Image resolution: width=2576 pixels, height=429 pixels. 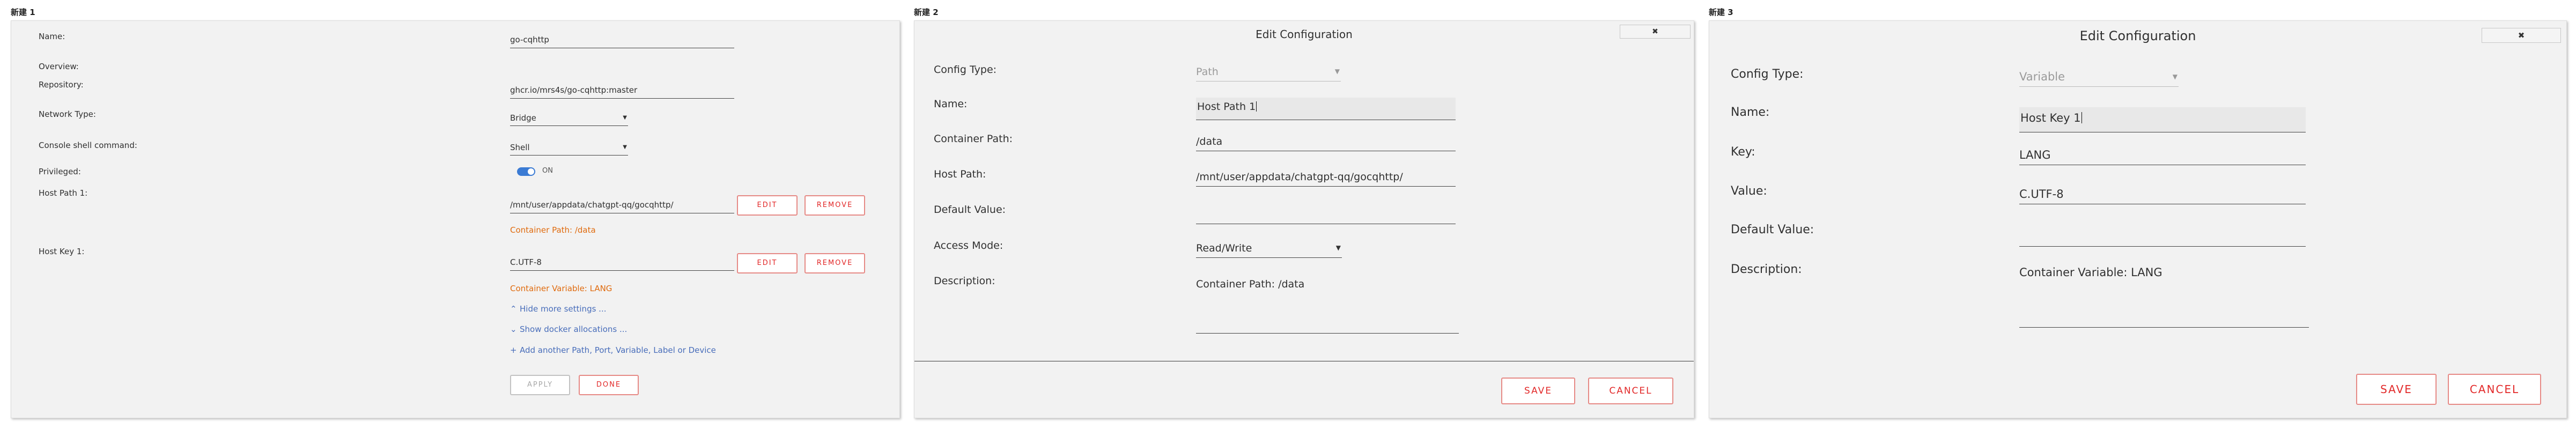 I want to click on config-type-select: Variable ▼, so click(x=2099, y=78).